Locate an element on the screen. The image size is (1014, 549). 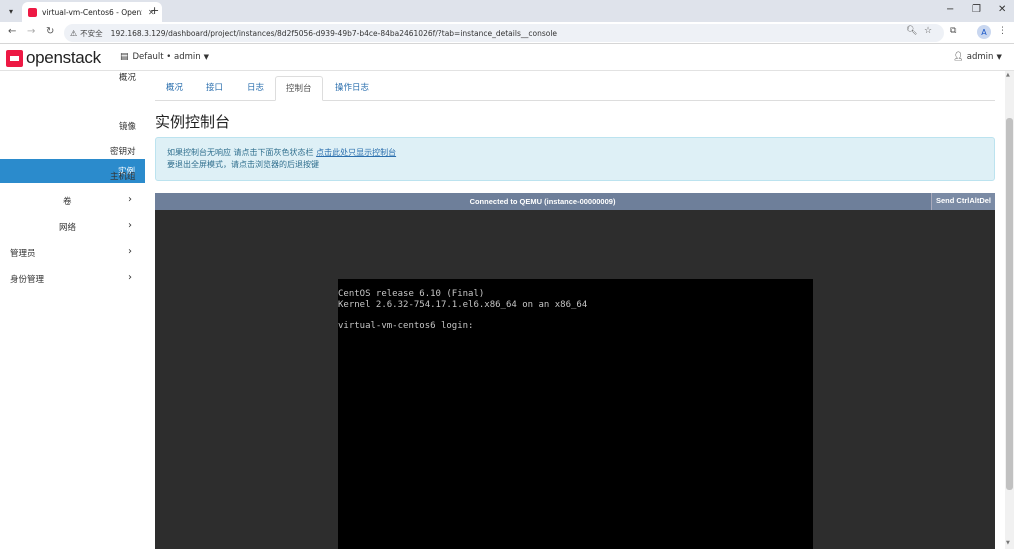
sidebar-item-admin: 管理员 is located at coordinates (23, 253).